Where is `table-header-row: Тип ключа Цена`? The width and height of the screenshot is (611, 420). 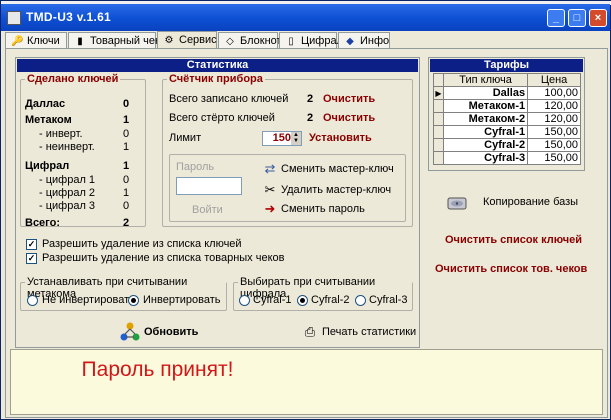 table-header-row: Тип ключа Цена is located at coordinates (507, 80).